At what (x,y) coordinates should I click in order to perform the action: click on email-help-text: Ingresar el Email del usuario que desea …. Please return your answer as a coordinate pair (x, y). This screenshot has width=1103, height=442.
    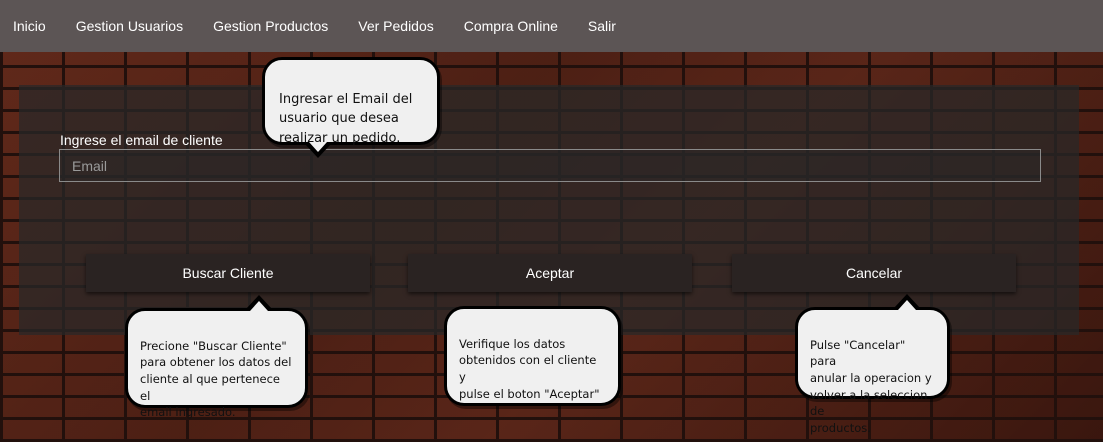
    Looking at the image, I should click on (346, 118).